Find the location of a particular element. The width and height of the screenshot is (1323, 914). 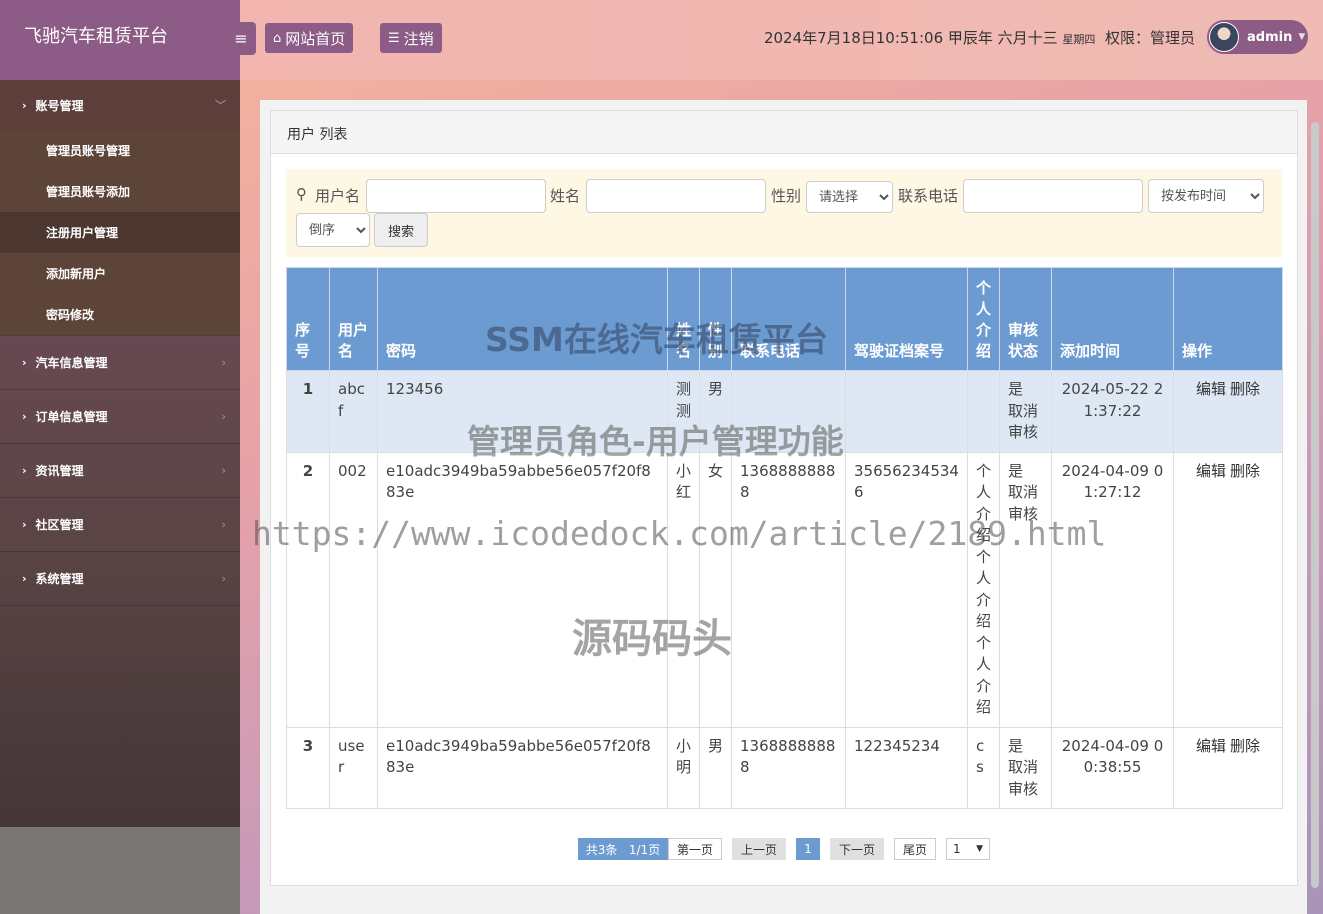

current-page: 1 is located at coordinates (808, 849).